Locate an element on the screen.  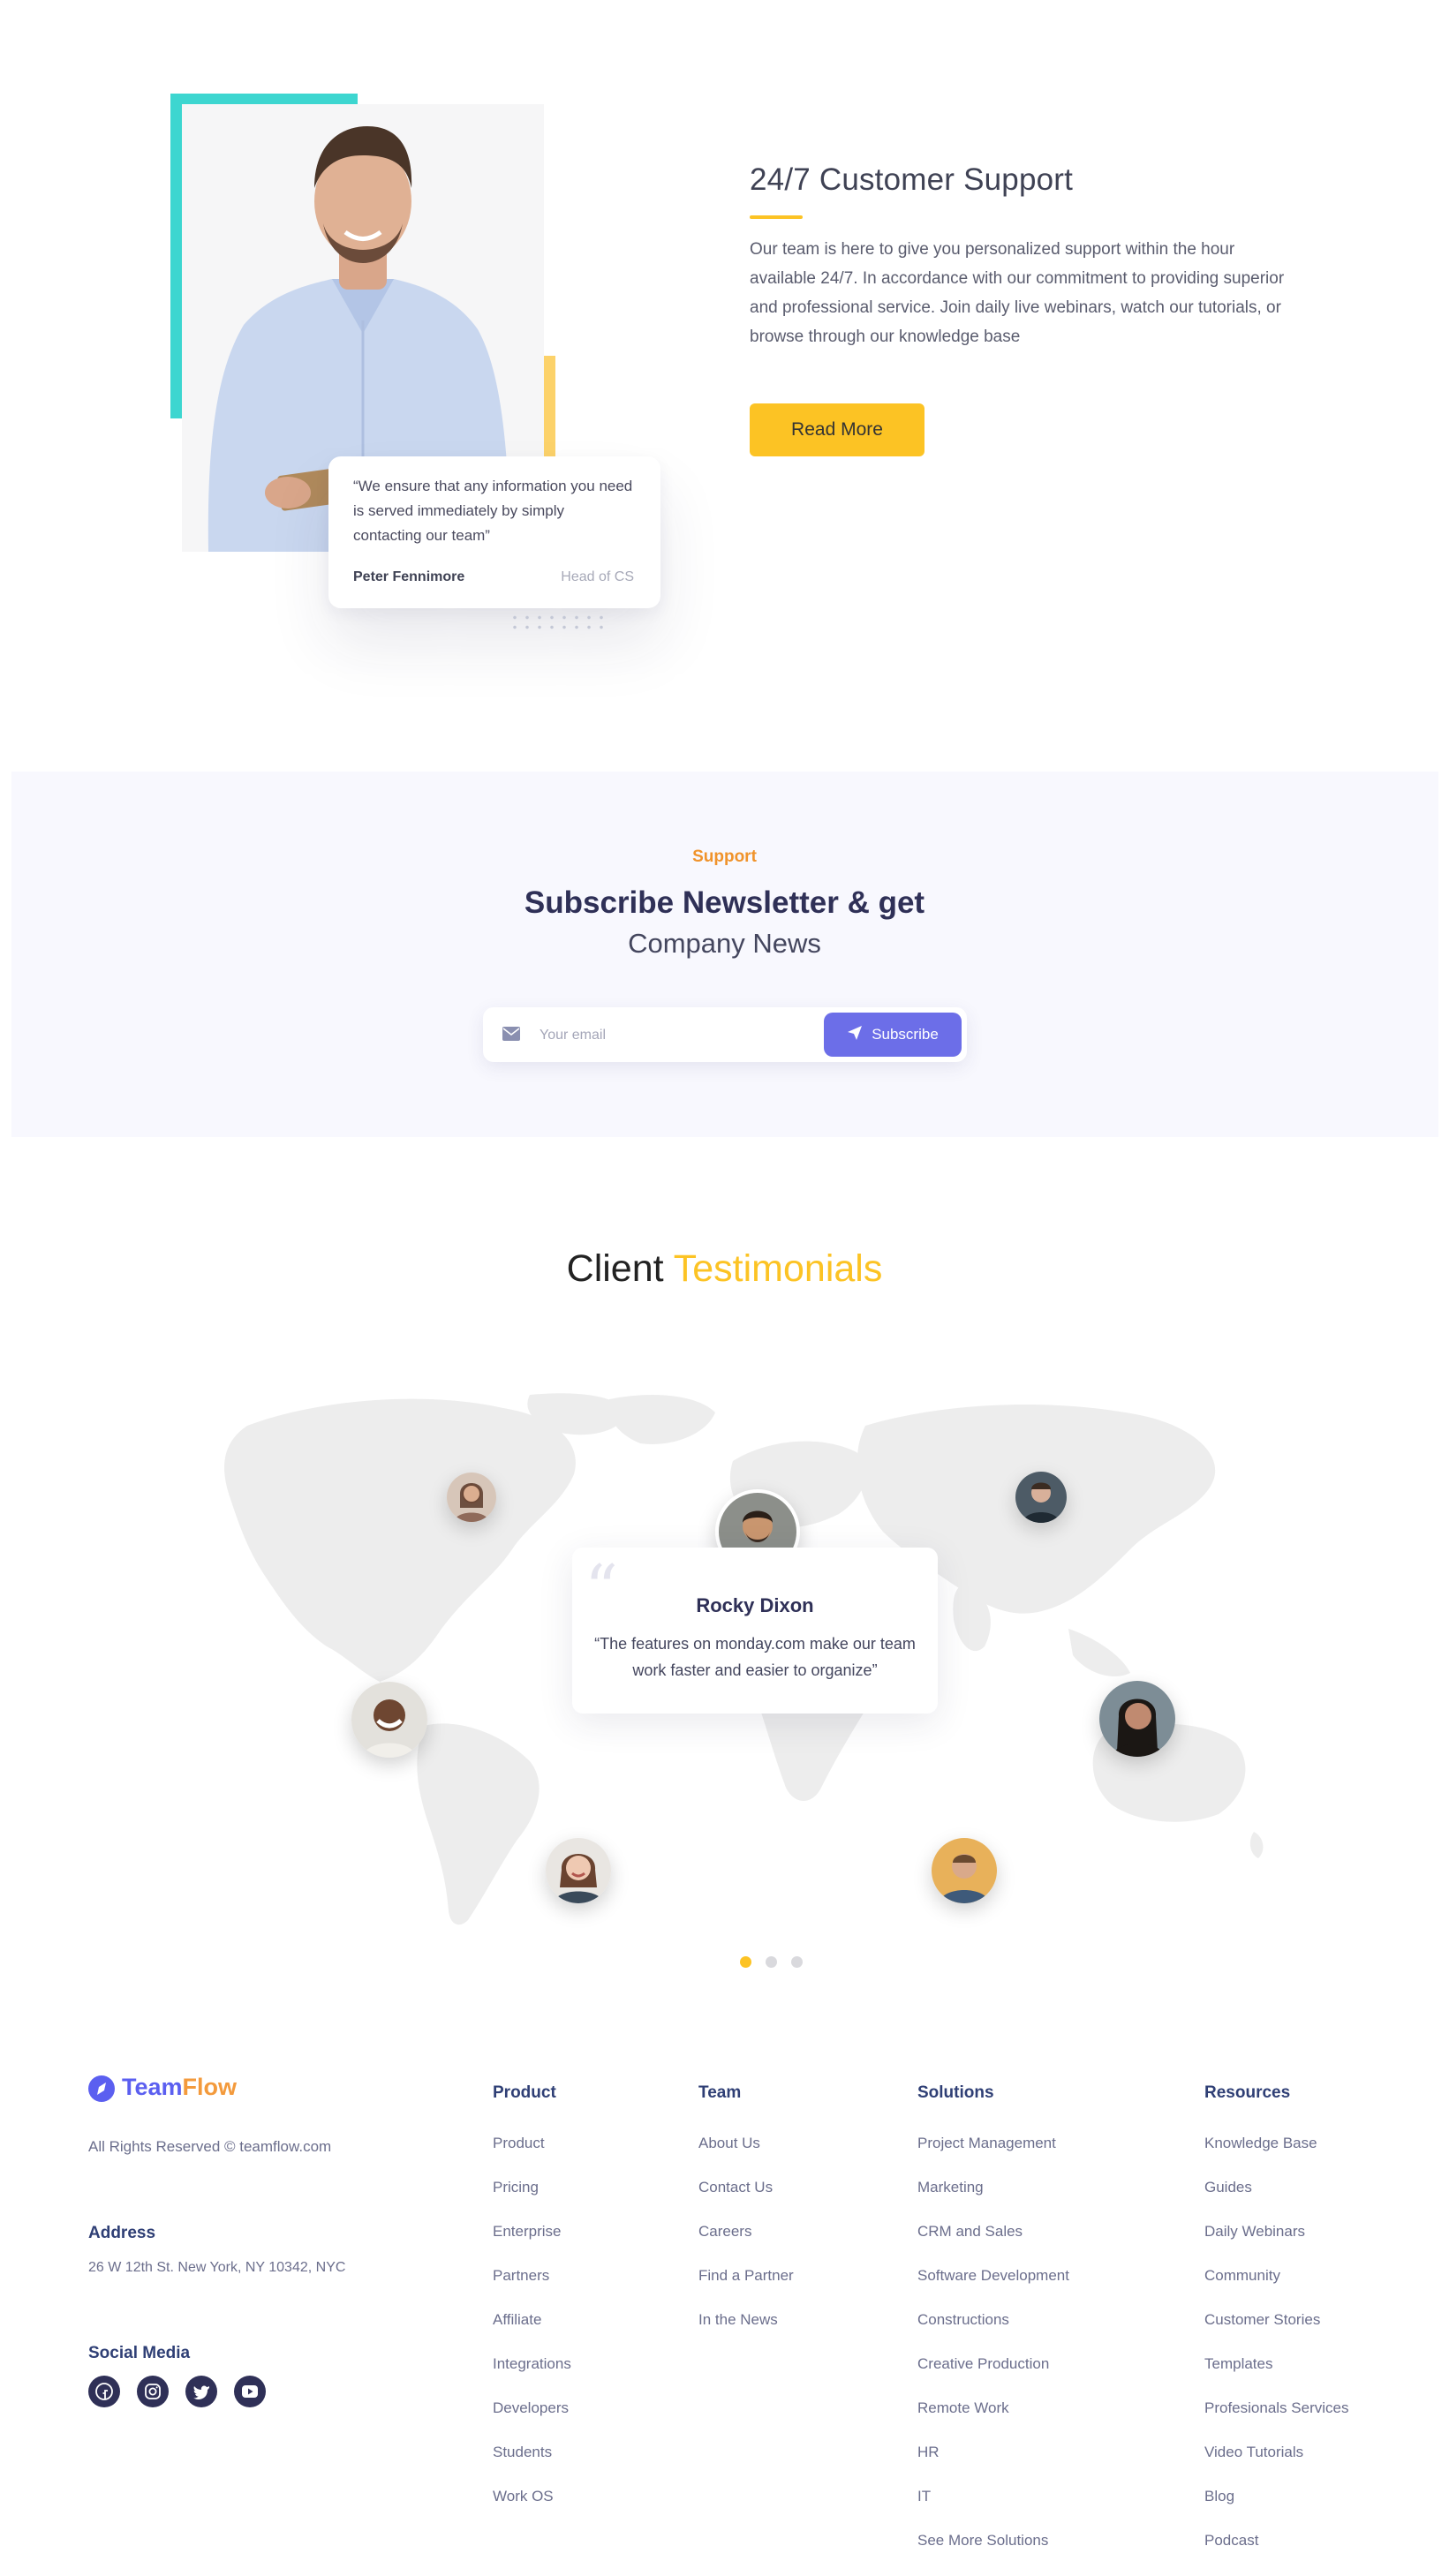
teamflow-logo-icon is located at coordinates (101, 2089).